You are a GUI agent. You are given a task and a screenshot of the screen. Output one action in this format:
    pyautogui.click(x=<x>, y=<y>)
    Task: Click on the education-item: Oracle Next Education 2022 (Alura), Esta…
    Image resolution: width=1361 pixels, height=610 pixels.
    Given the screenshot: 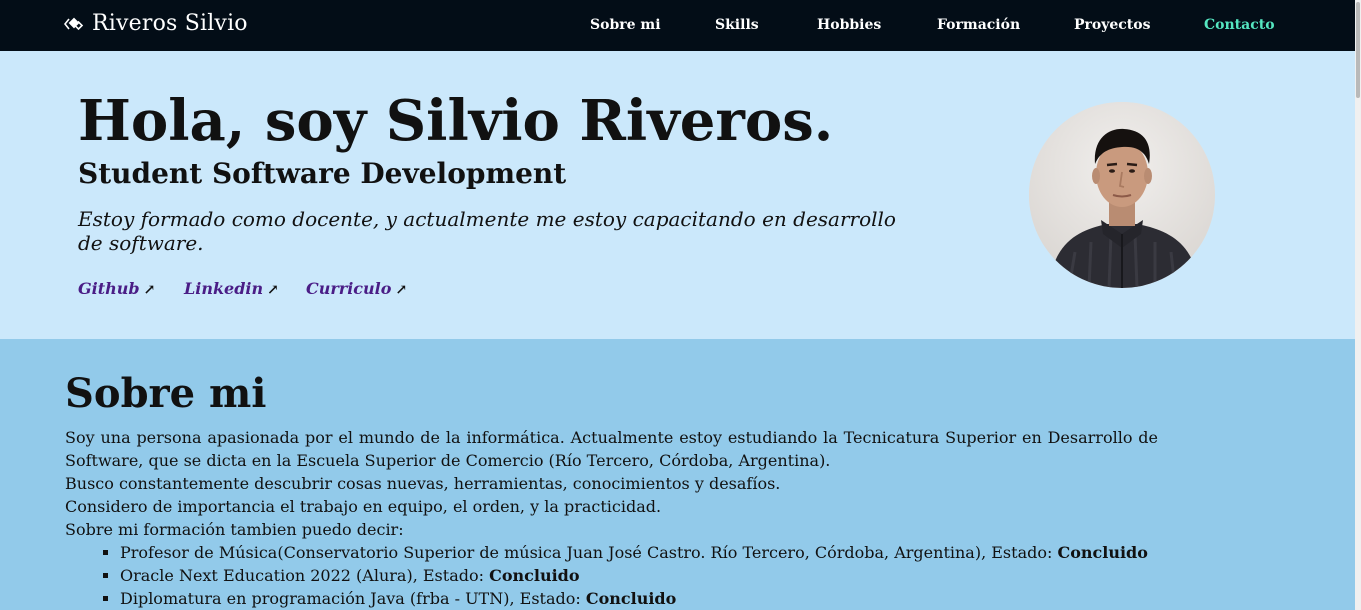 What is the action you would take?
    pyautogui.click(x=639, y=575)
    